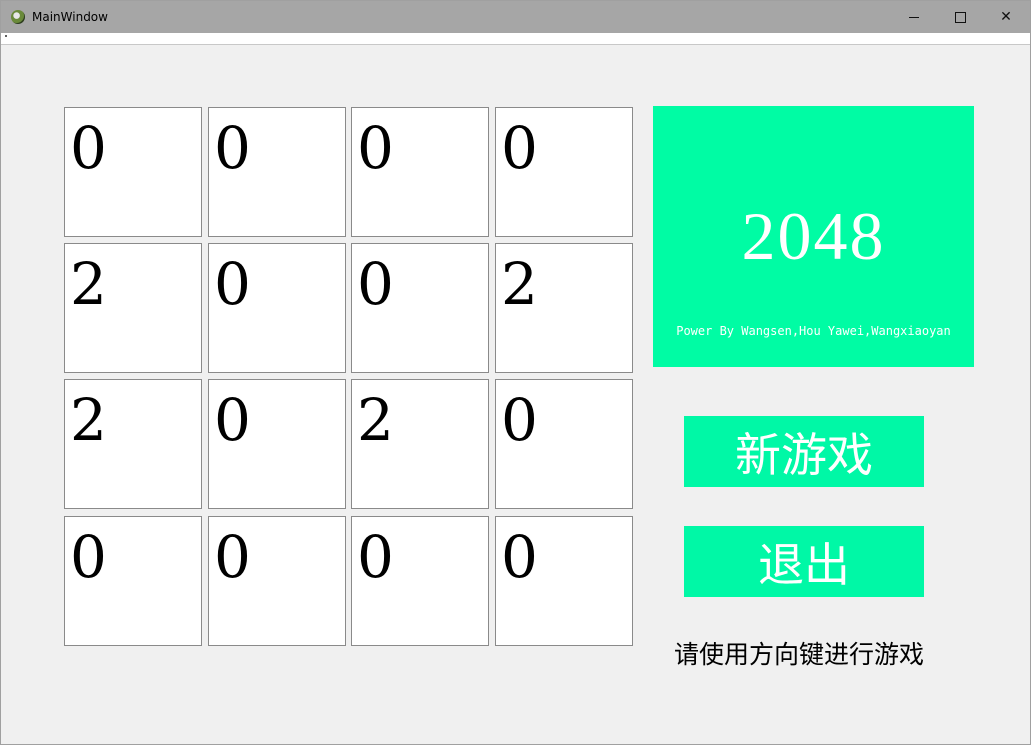  Describe the element at coordinates (804, 451) in the screenshot. I see `new-game-button: 新游戏` at that location.